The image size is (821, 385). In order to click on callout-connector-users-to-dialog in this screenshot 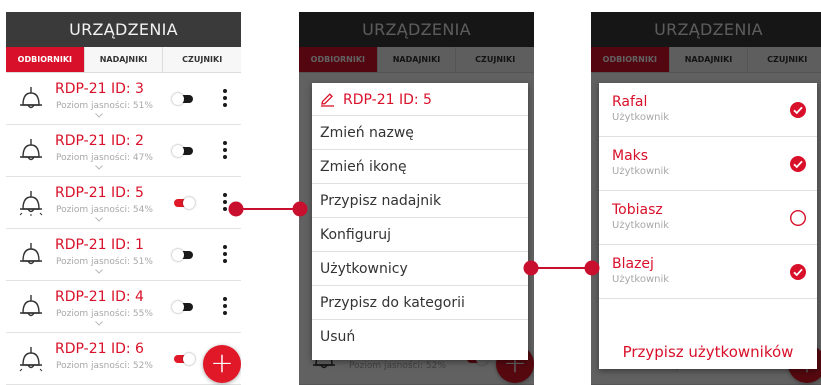, I will do `click(561, 268)`.